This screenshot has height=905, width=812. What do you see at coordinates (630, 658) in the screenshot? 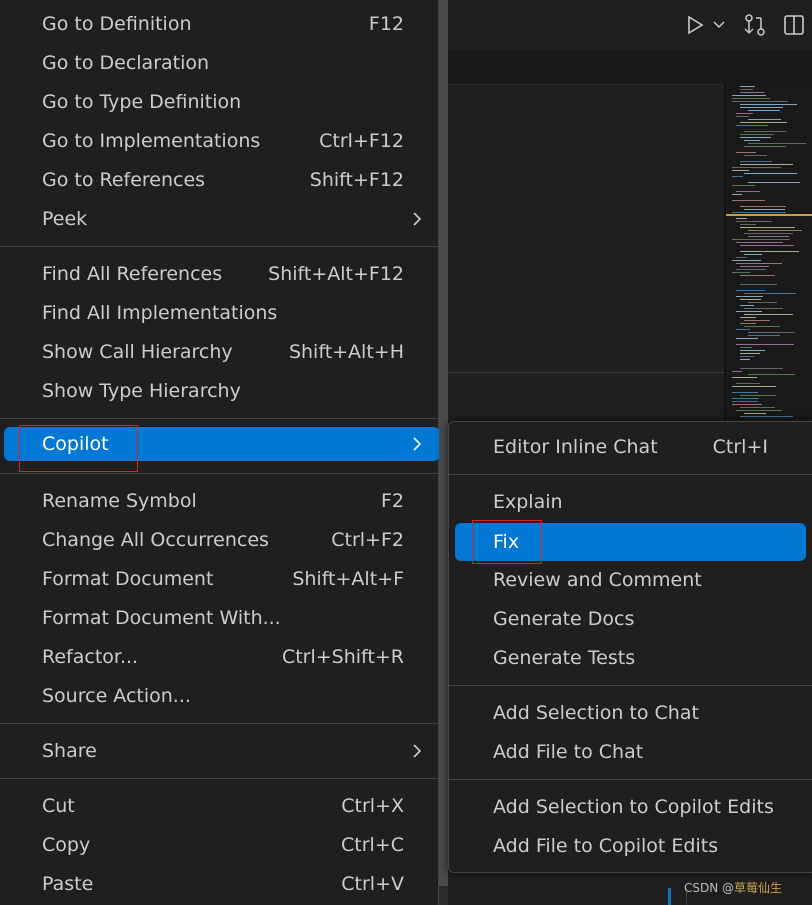
I see `submenu-item-generate-tests: Generate Tests` at bounding box center [630, 658].